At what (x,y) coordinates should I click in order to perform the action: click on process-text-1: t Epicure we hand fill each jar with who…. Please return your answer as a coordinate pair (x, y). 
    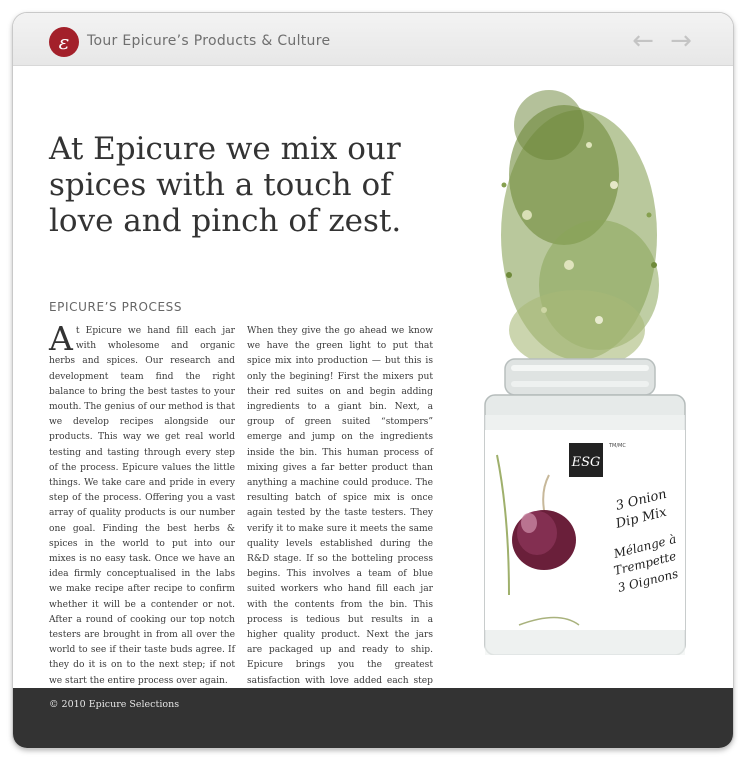
    Looking at the image, I should click on (142, 506).